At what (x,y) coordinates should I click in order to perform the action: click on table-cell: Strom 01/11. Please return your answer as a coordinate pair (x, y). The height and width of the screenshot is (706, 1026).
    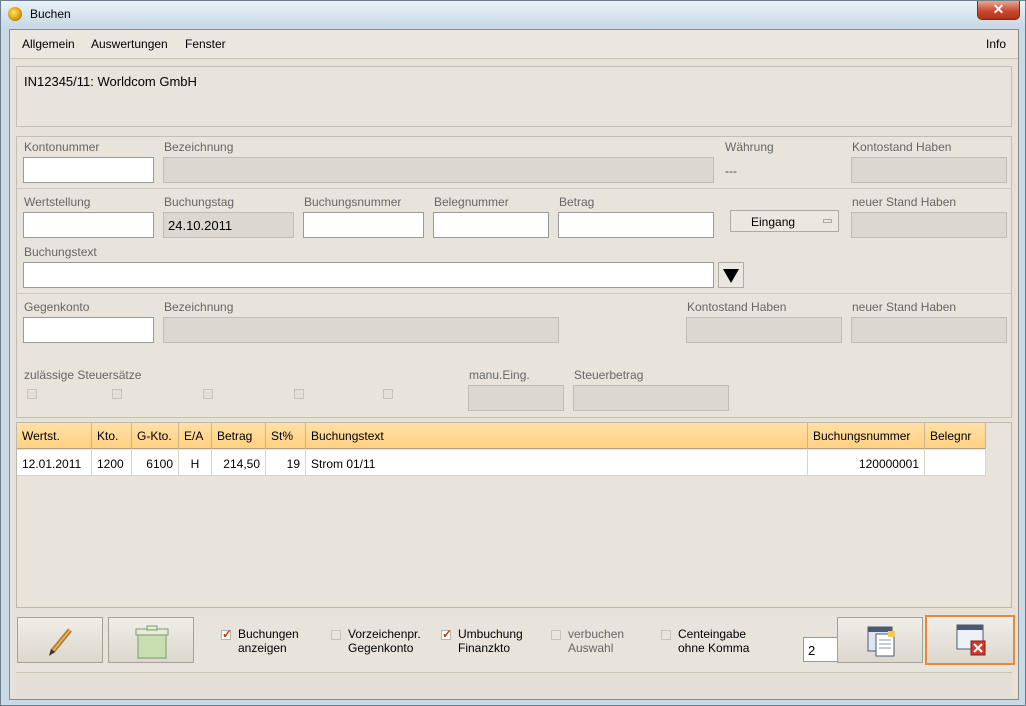
    Looking at the image, I should click on (557, 463).